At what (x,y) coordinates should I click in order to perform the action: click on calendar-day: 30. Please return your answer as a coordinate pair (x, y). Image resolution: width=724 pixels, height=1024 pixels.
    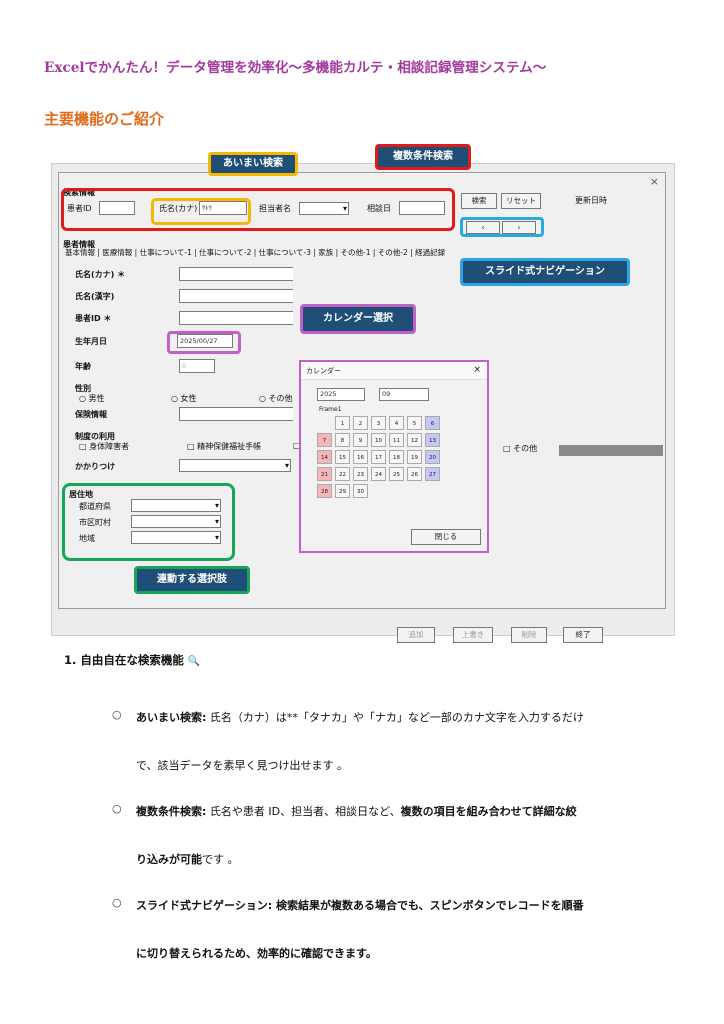
    Looking at the image, I should click on (360, 491).